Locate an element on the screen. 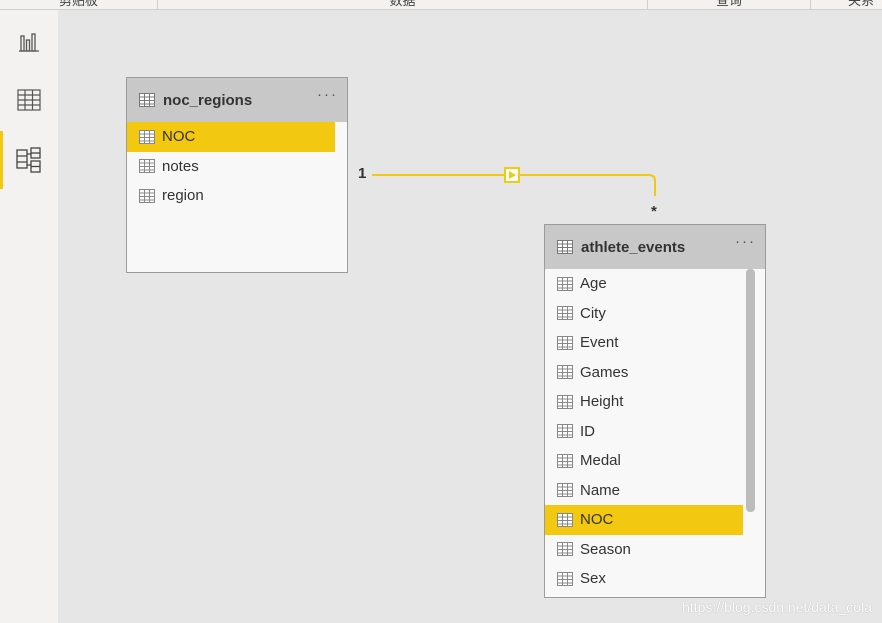  table-header: athlete_events ··· is located at coordinates (655, 247).